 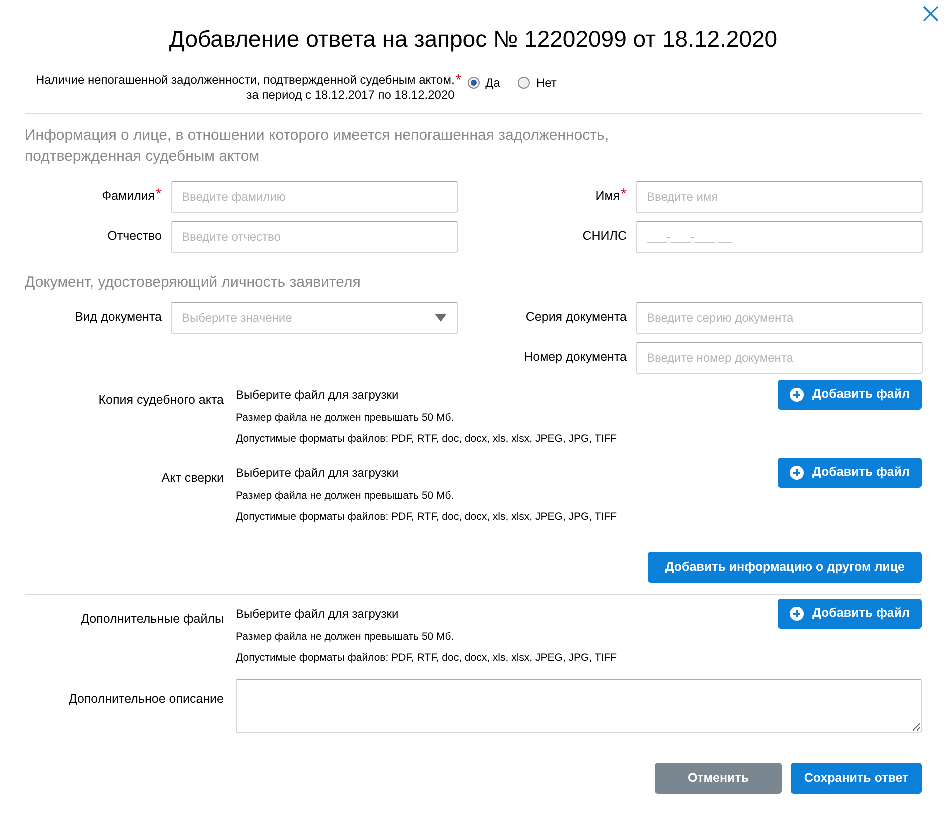 I want to click on question-label: Наличие непогашенной задолженности, подтвержденной судебным актом,, so click(x=245, y=80).